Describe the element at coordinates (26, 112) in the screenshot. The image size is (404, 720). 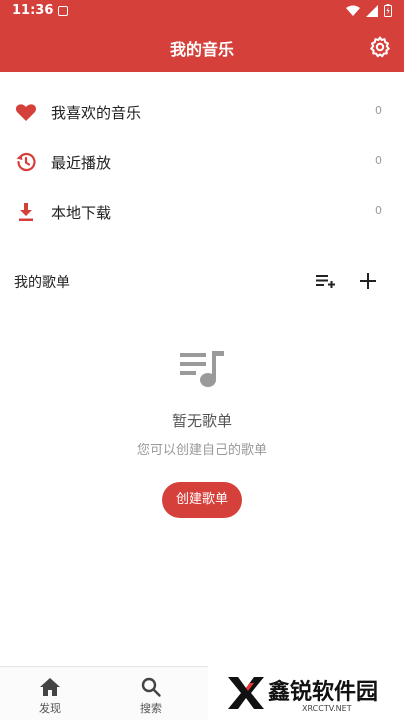
I see `heart-icon` at that location.